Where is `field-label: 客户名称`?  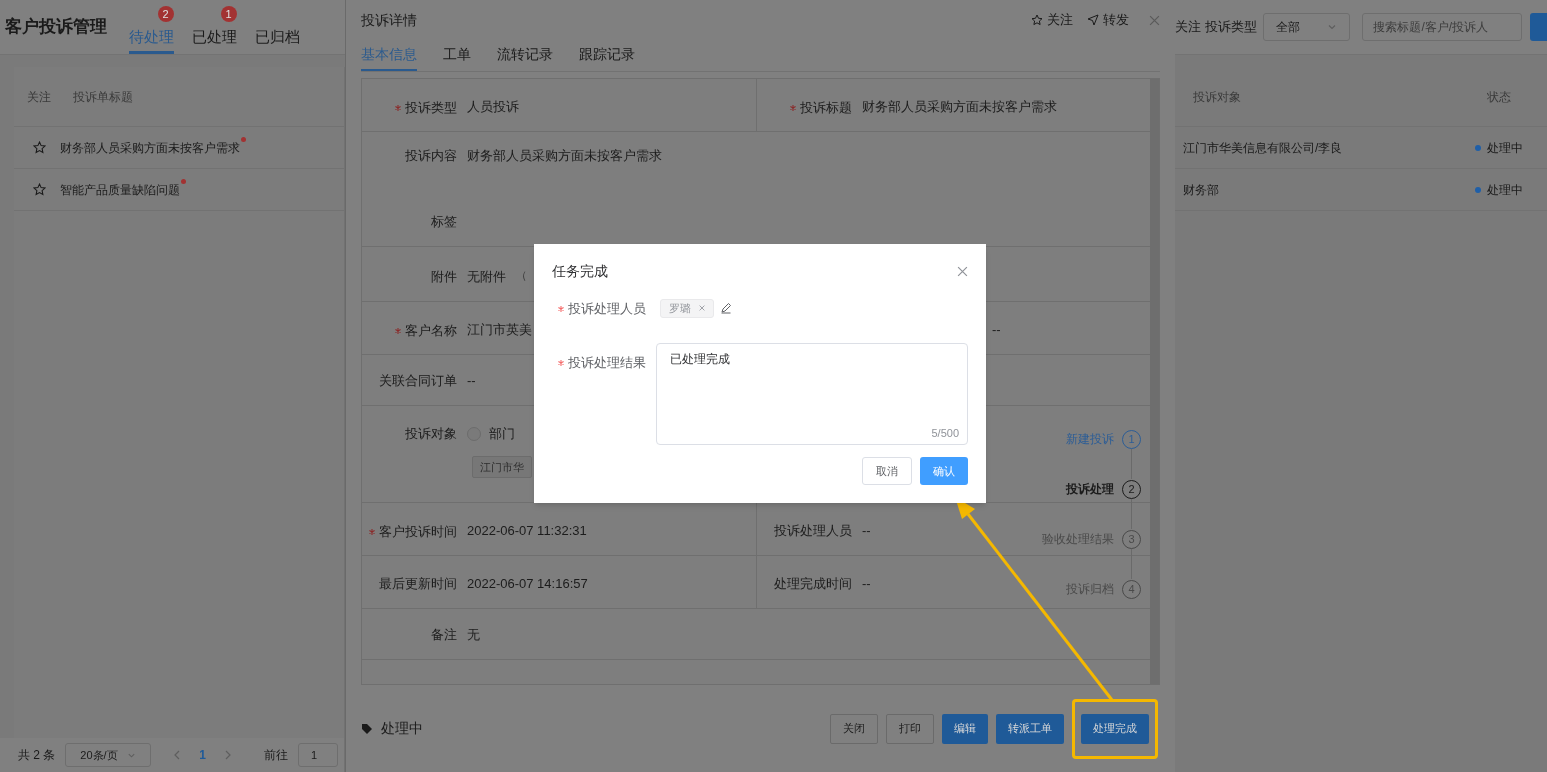 field-label: 客户名称 is located at coordinates (426, 331).